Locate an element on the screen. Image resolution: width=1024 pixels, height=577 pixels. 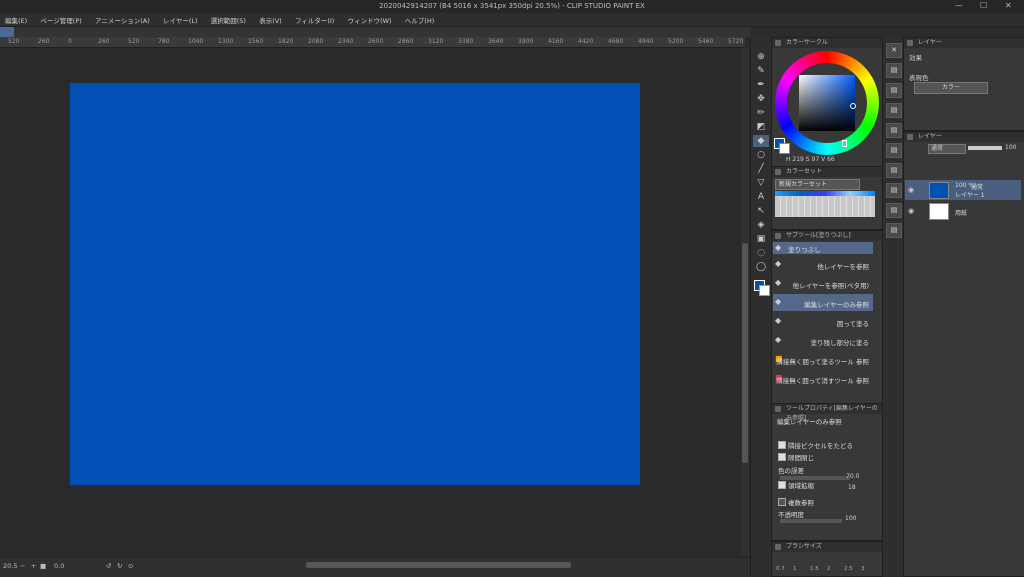
brush-size-preset: 0.7 is located at coordinates (780, 569).